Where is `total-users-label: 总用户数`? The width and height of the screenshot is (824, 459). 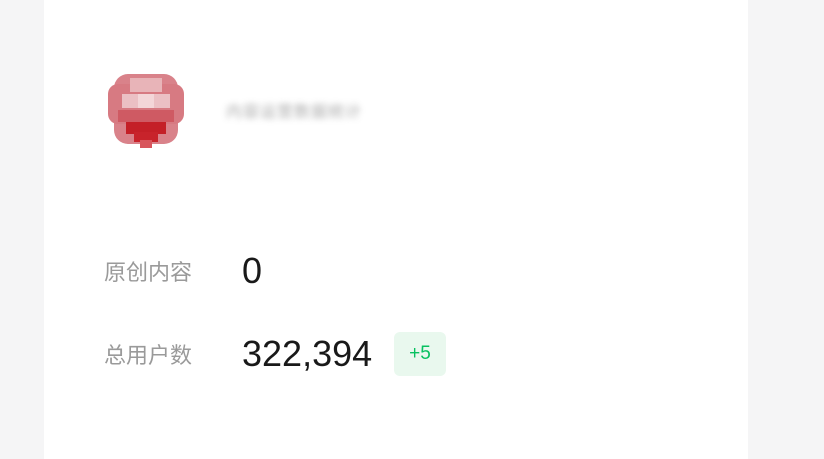 total-users-label: 总用户数 is located at coordinates (148, 356).